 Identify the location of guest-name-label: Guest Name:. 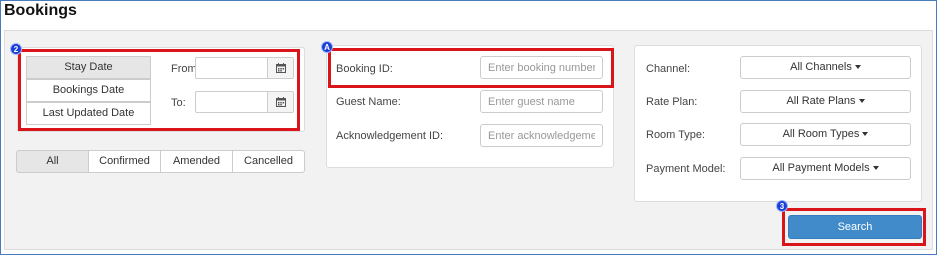
(368, 102).